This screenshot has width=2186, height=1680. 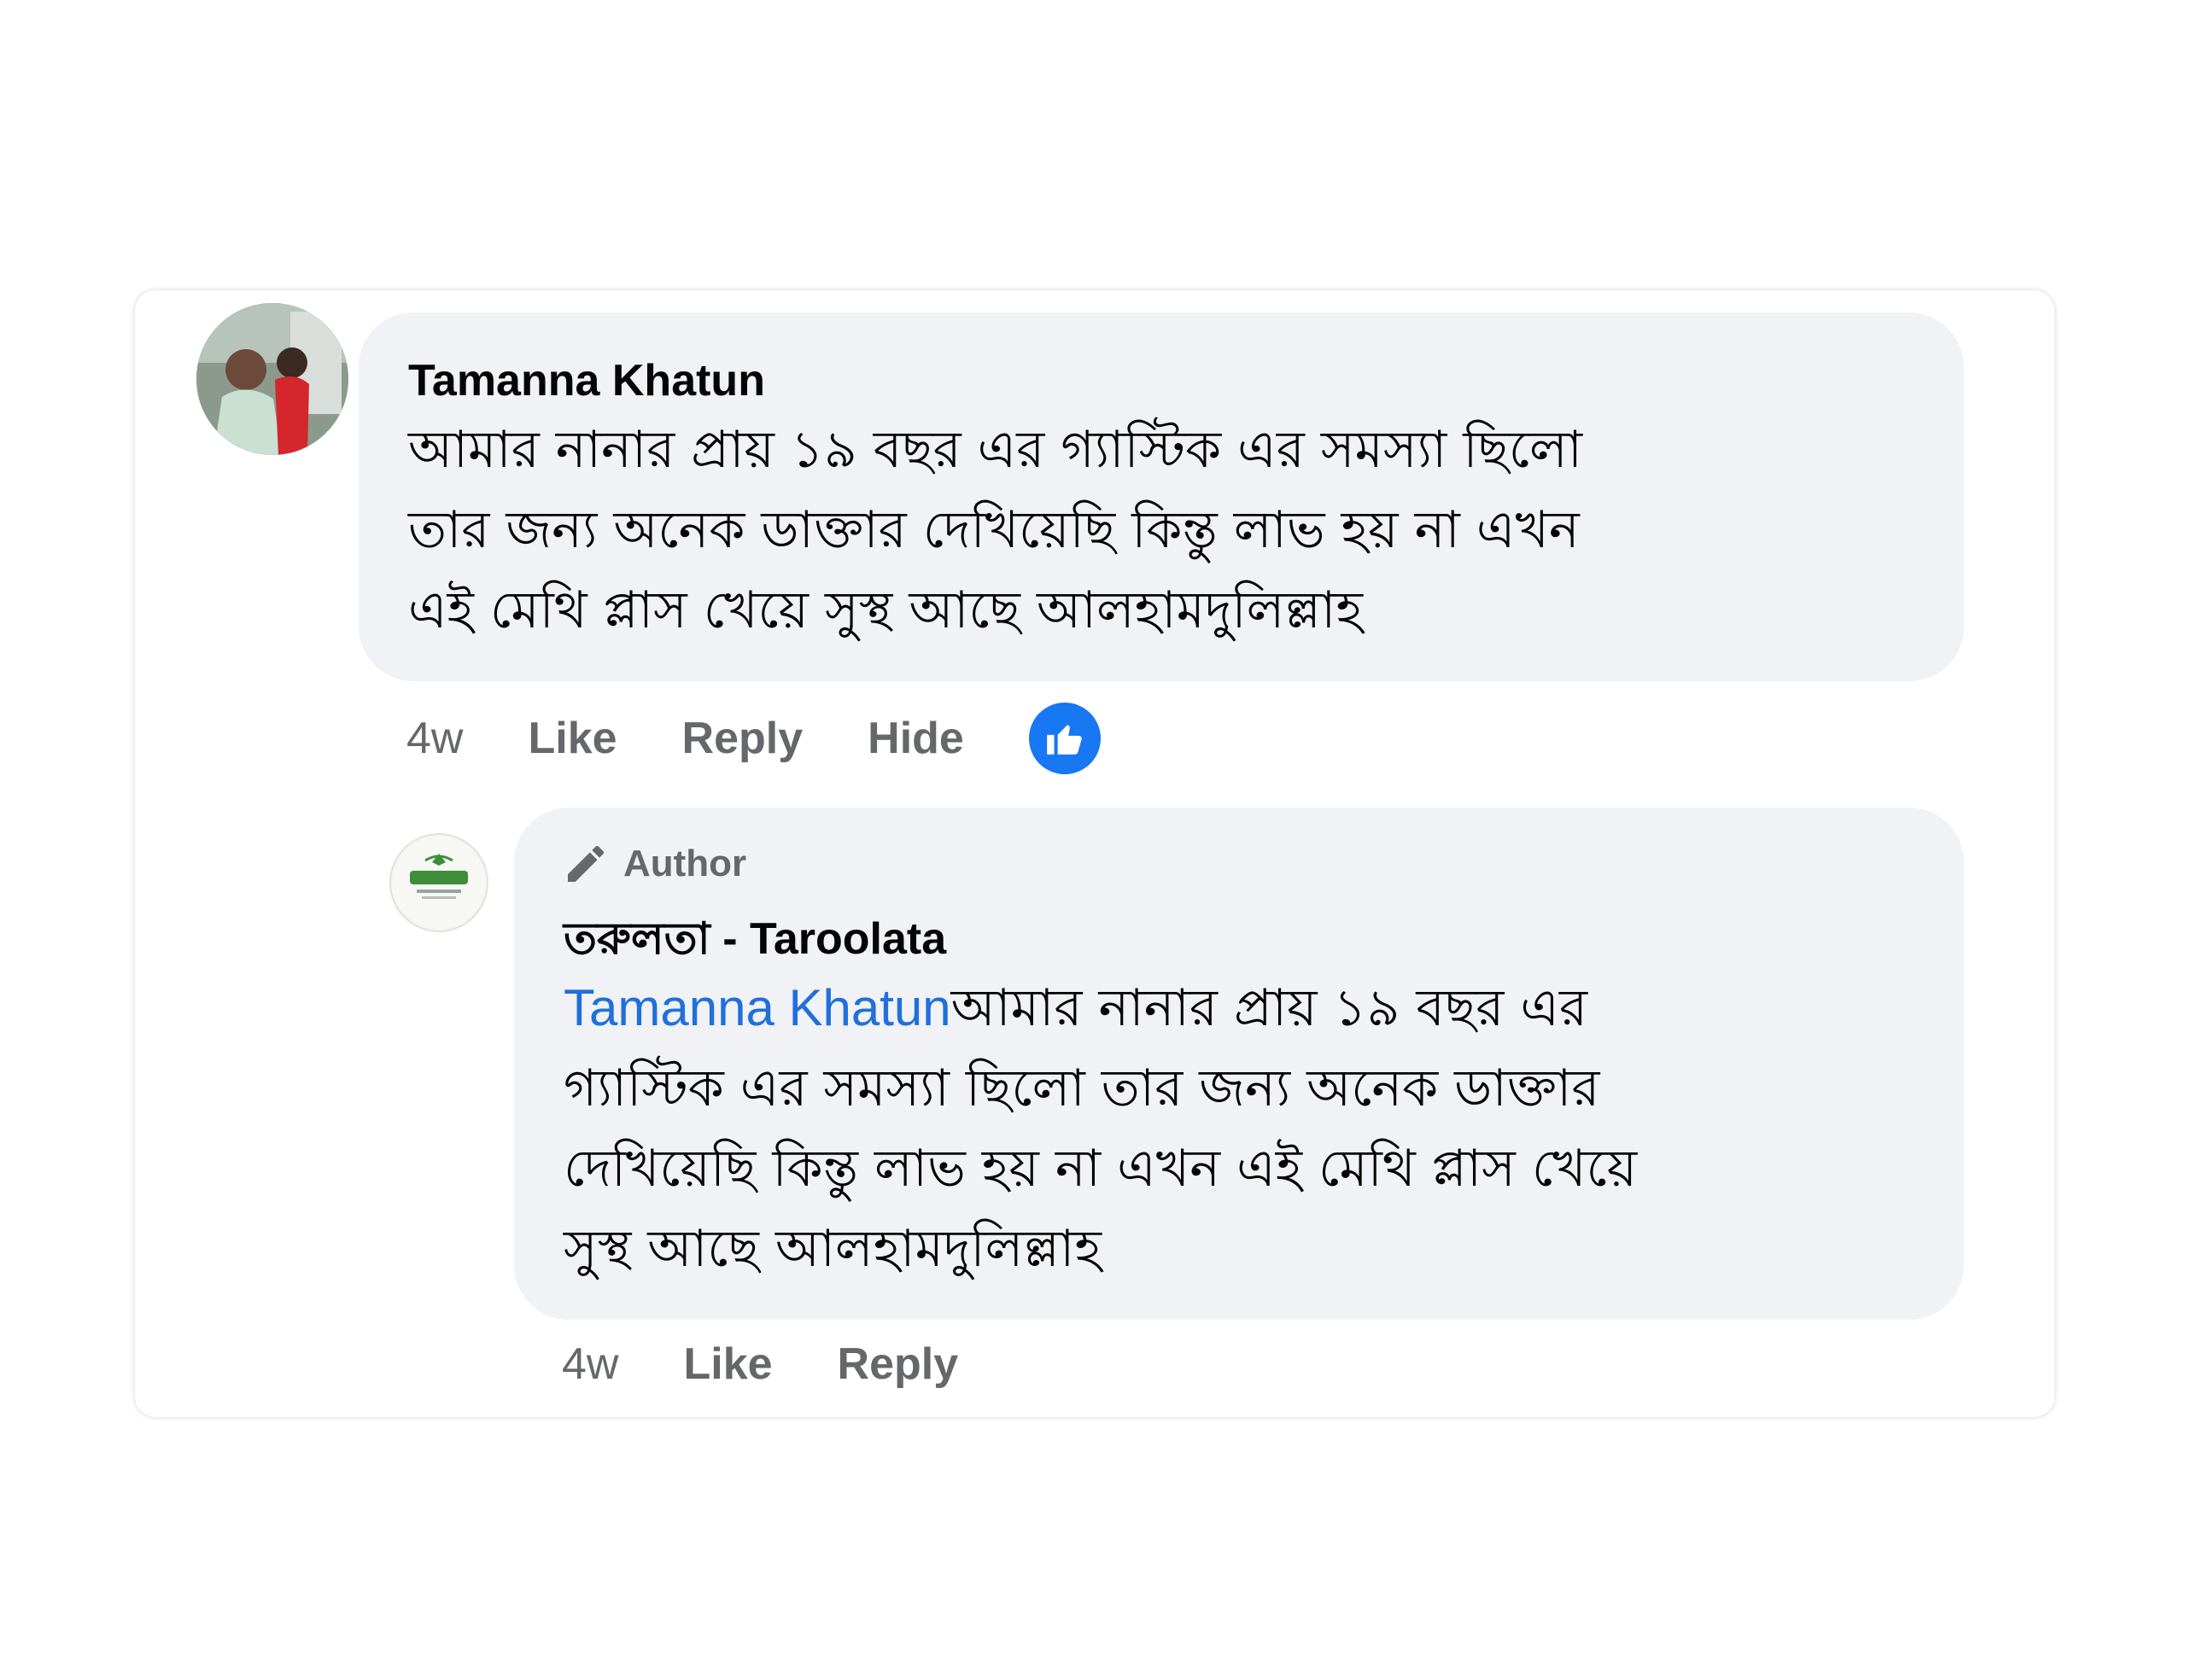 I want to click on like-button: Like, so click(x=572, y=738).